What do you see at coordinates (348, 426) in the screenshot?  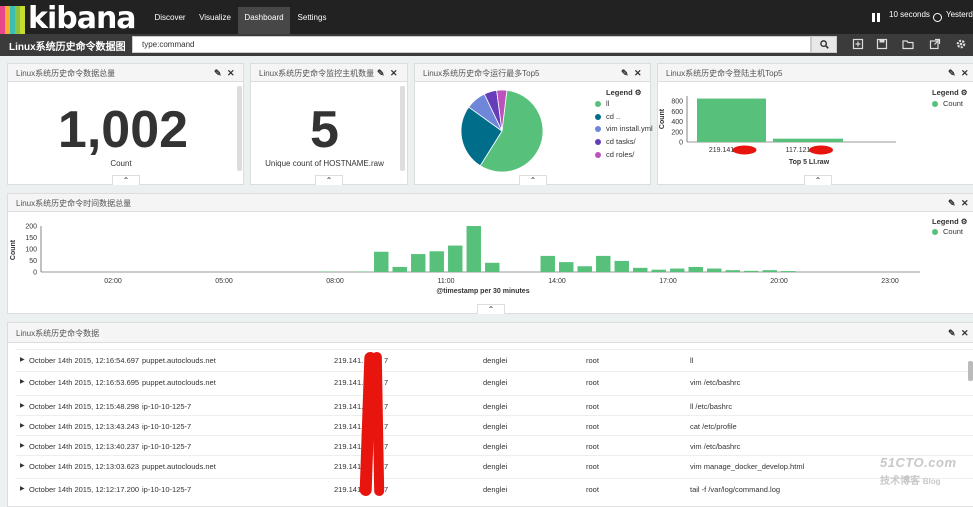 I see `cell-ip: 219.141.` at bounding box center [348, 426].